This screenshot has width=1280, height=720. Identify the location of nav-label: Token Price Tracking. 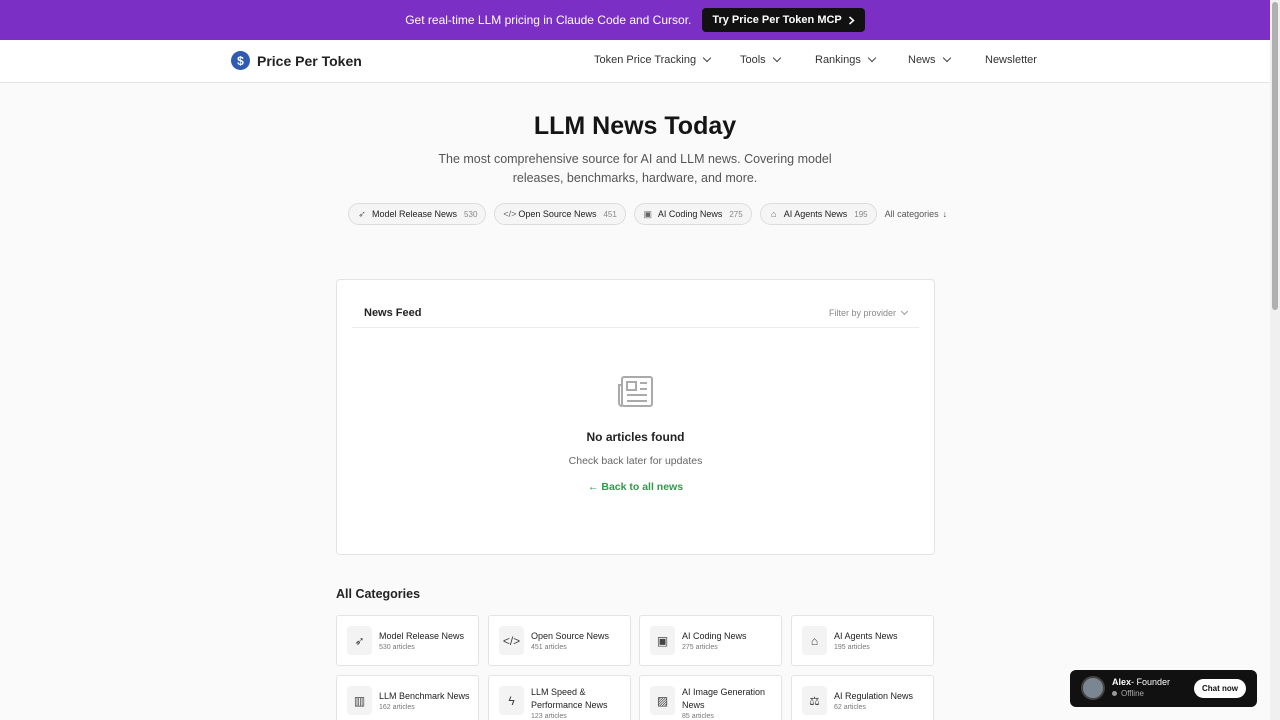
(645, 60).